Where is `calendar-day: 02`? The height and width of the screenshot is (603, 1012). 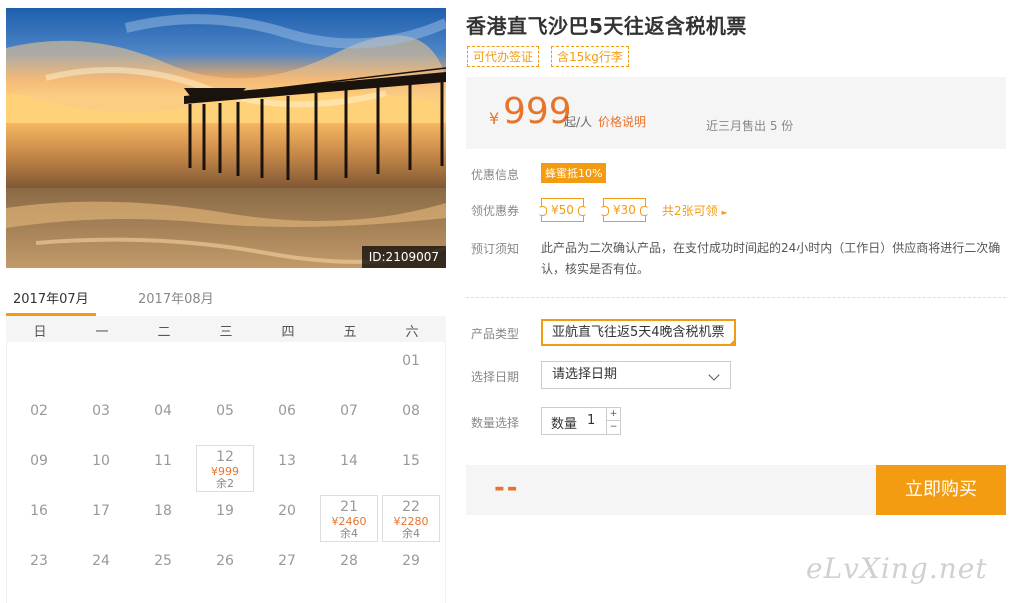
calendar-day: 02 is located at coordinates (39, 418).